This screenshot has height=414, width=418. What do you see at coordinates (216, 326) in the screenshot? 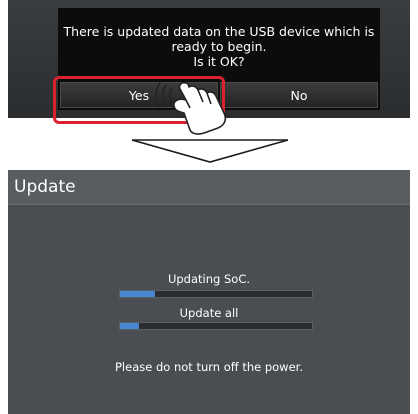
I see `progress-bar-all` at bounding box center [216, 326].